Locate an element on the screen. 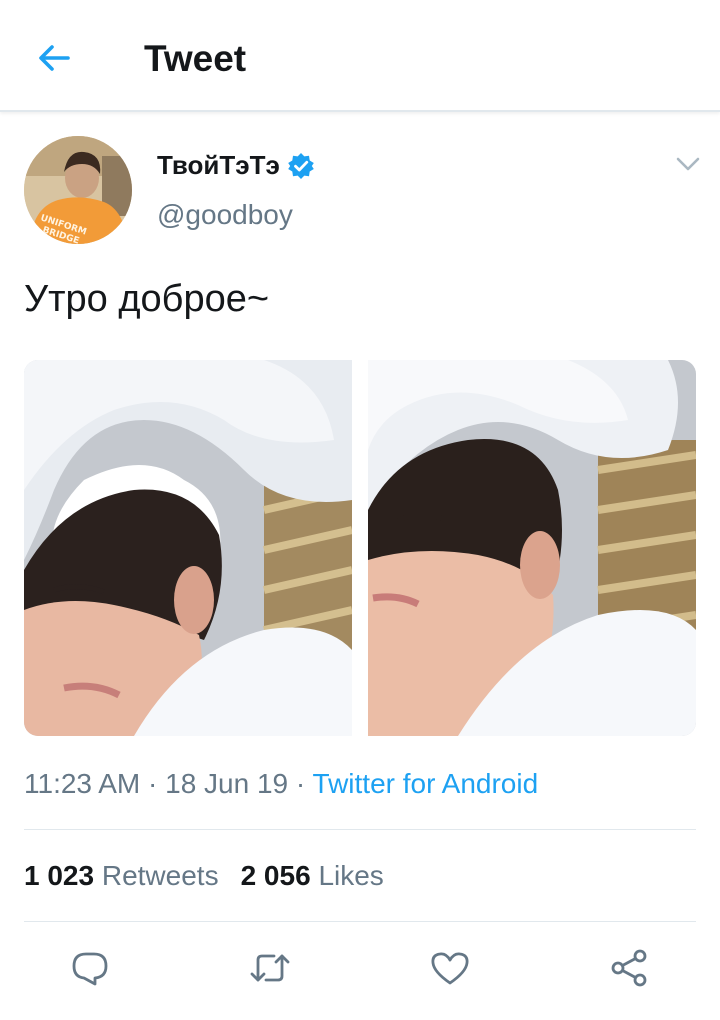  like-label: Likes is located at coordinates (351, 875).